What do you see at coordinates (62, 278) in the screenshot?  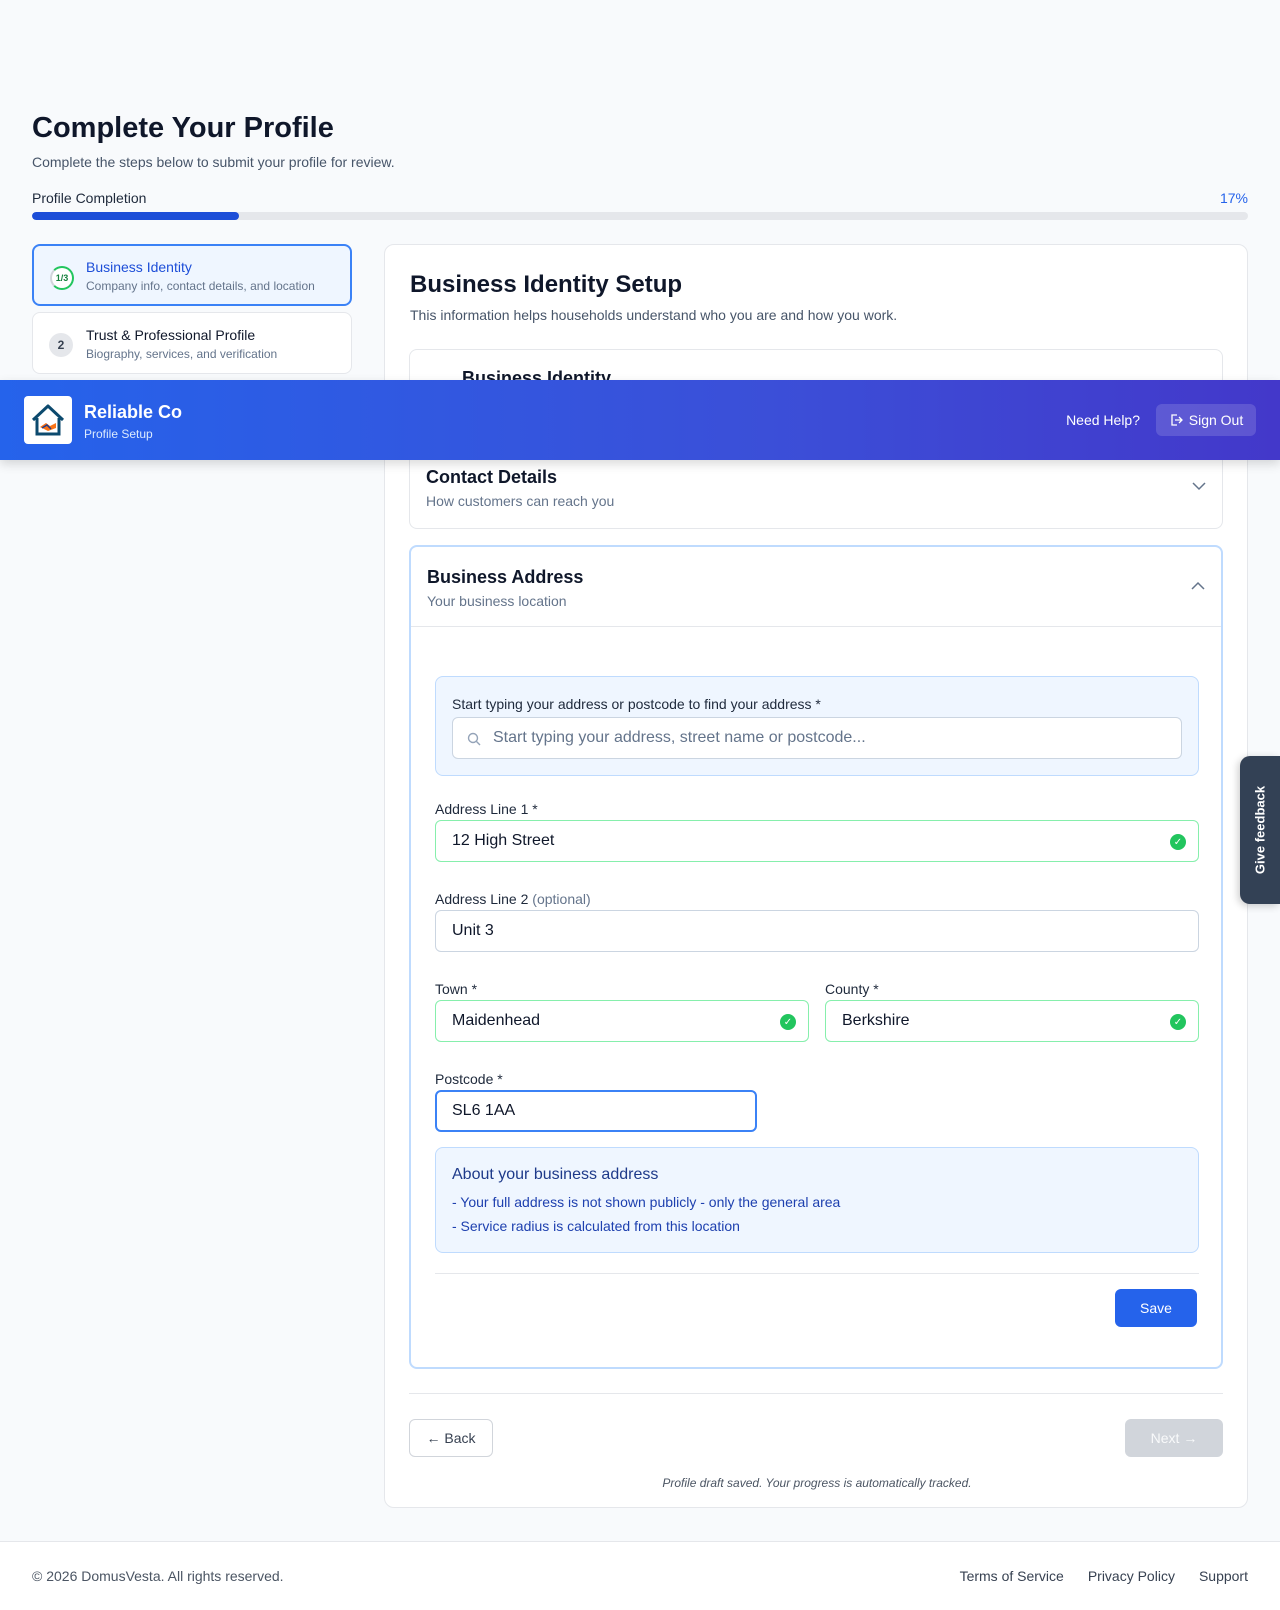 I see `step-progress-badge: 1/3` at bounding box center [62, 278].